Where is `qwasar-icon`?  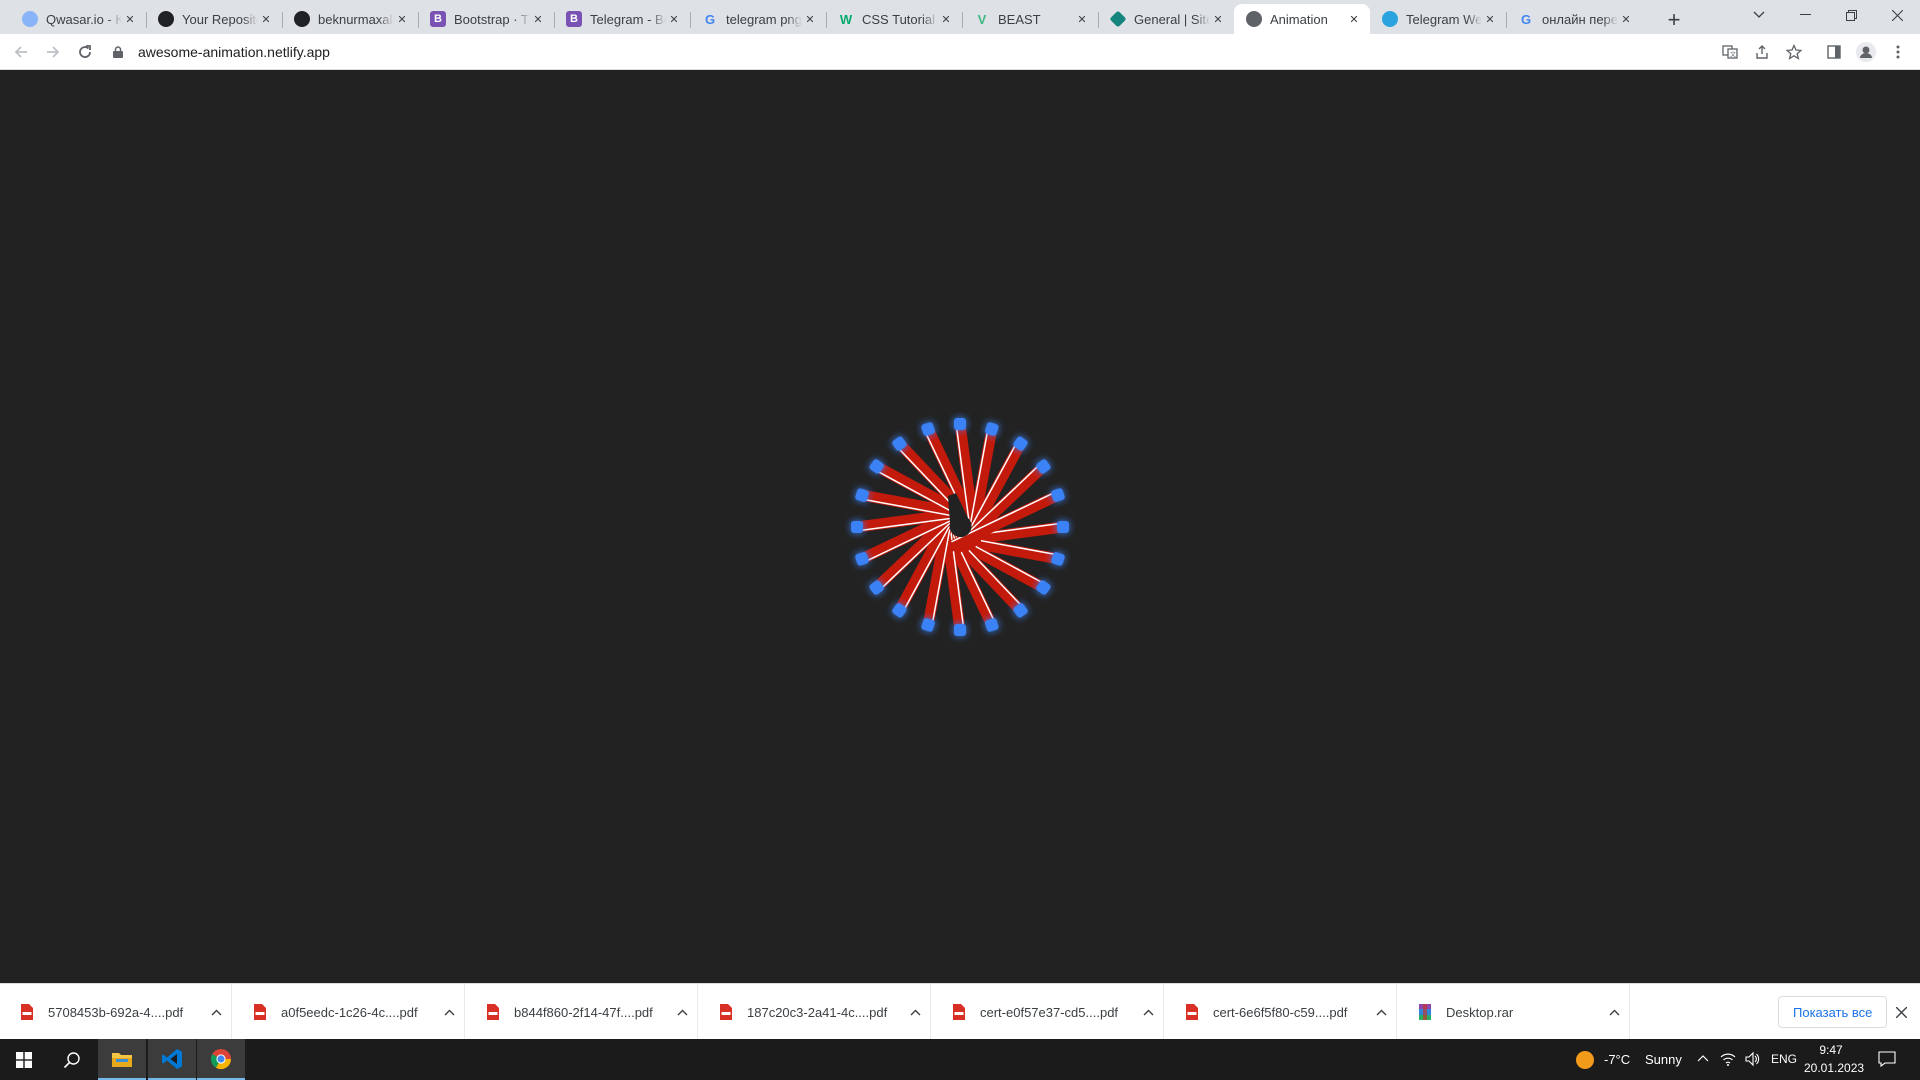 qwasar-icon is located at coordinates (30, 19).